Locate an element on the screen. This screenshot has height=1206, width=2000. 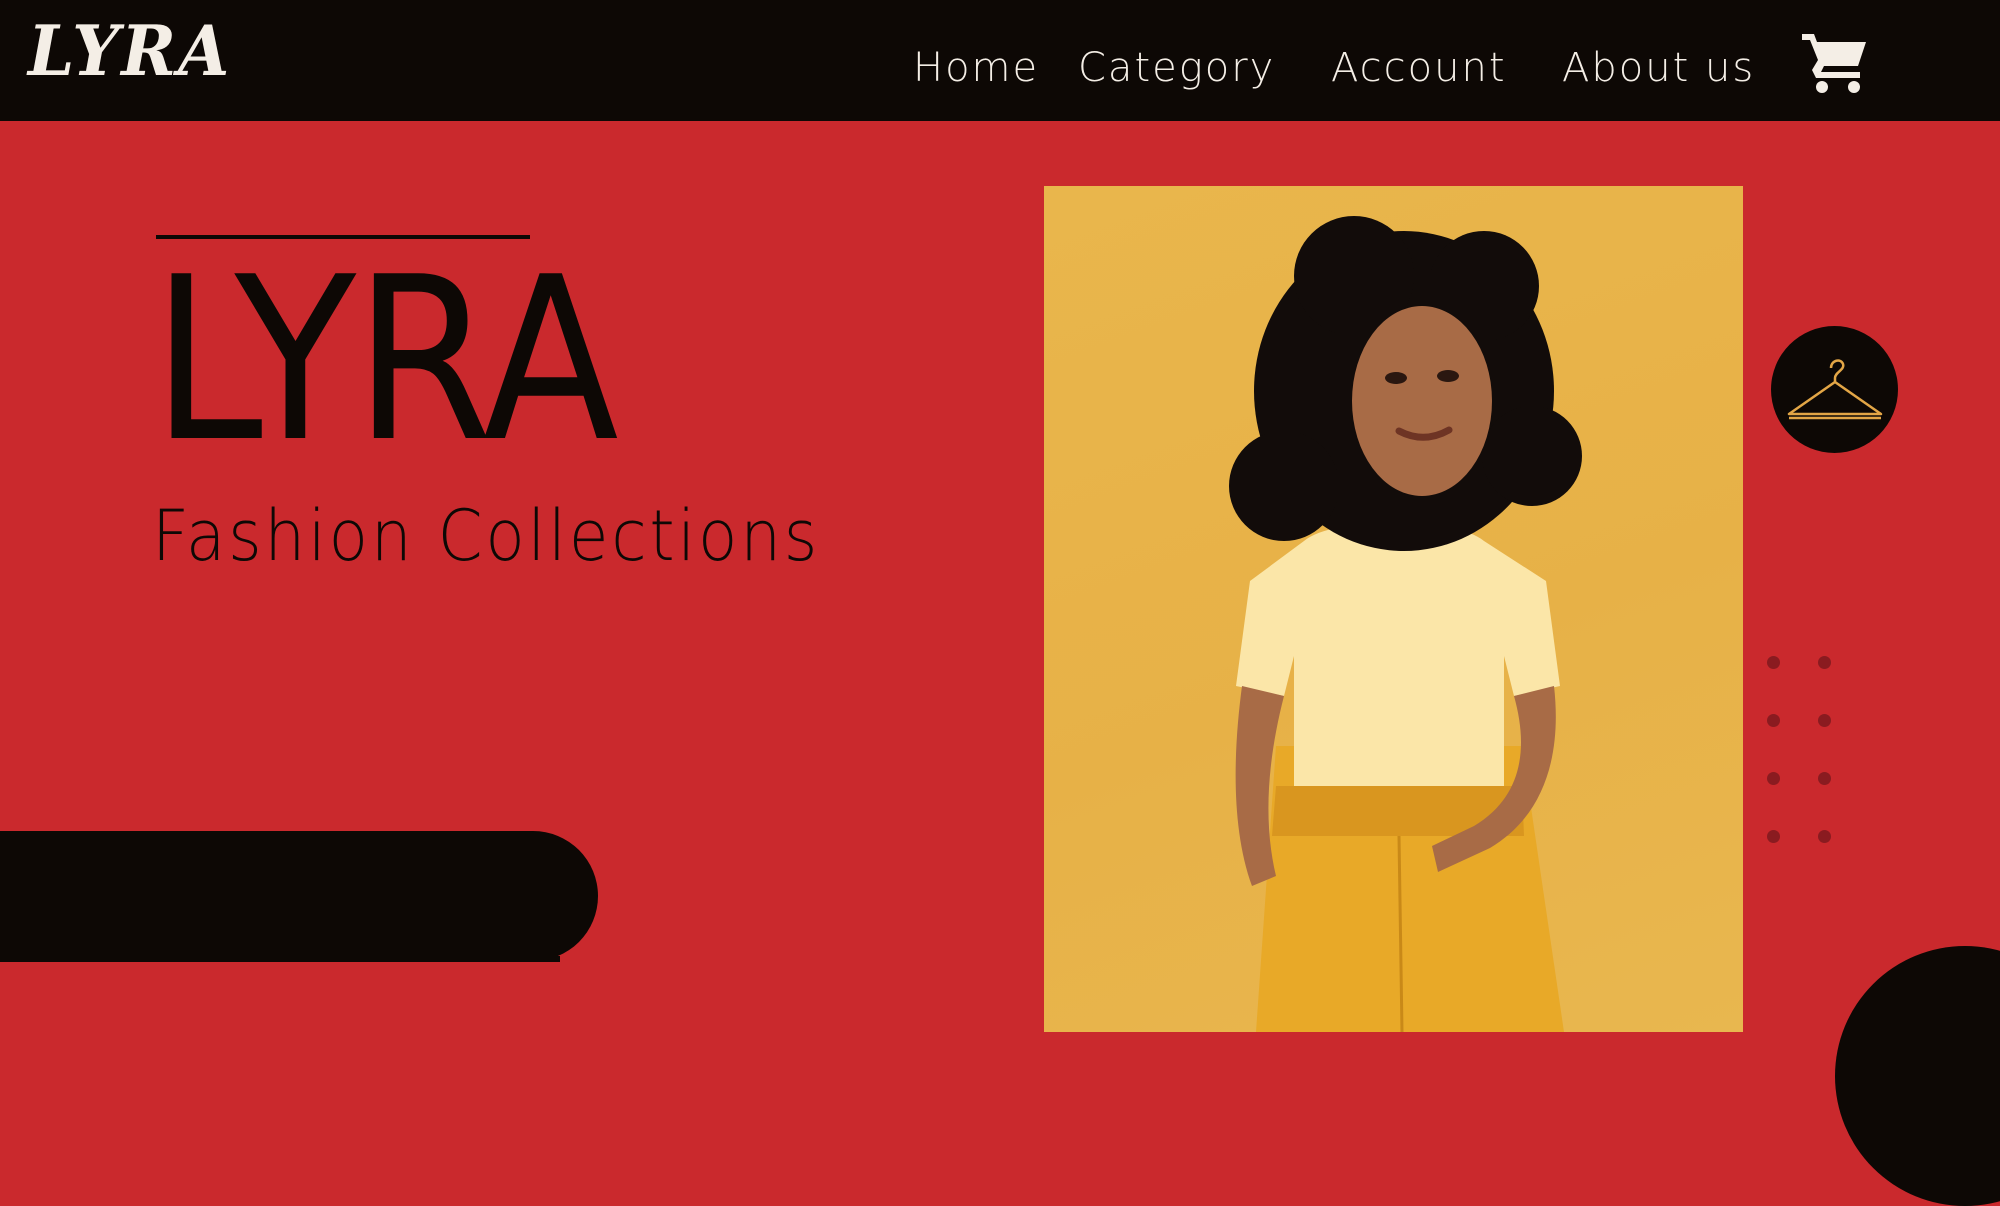
cta-pill-button is located at coordinates (299, 896).